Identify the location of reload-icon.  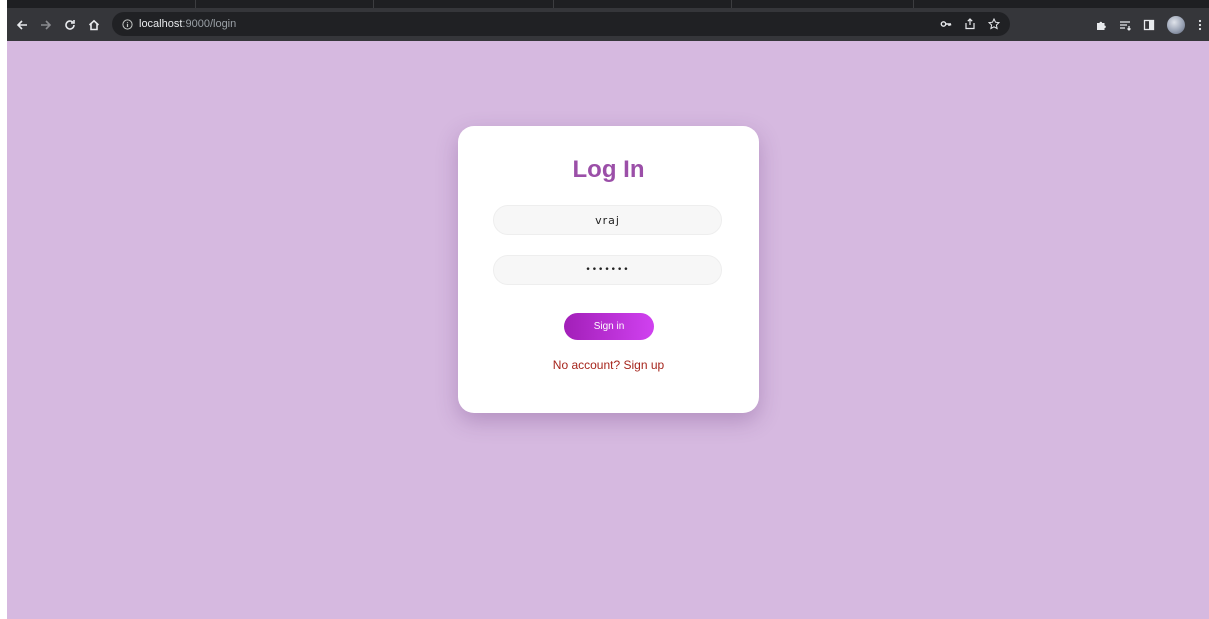
(70, 24).